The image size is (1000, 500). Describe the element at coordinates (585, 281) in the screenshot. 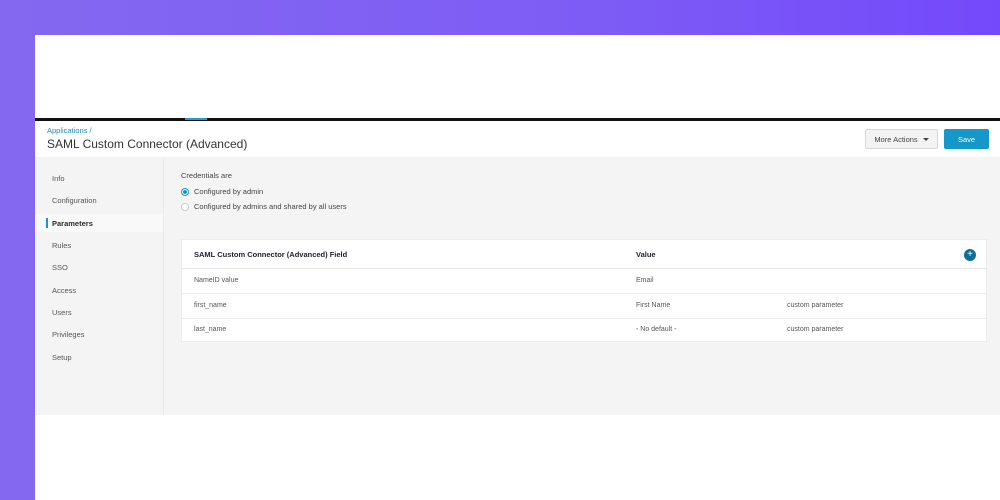

I see `table-row: NameID value Email` at that location.